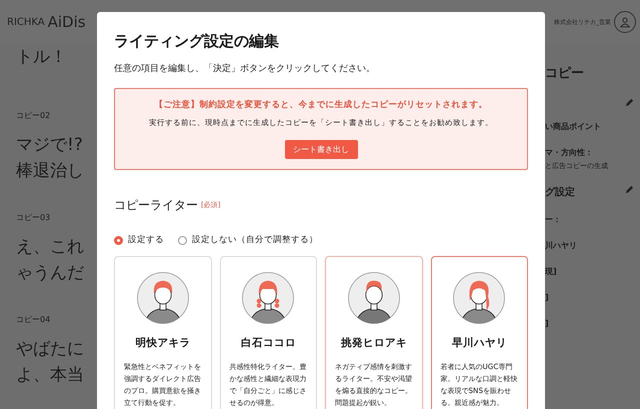 This screenshot has height=409, width=640. Describe the element at coordinates (50, 273) in the screenshot. I see `copy-text: ゃうんだ` at that location.